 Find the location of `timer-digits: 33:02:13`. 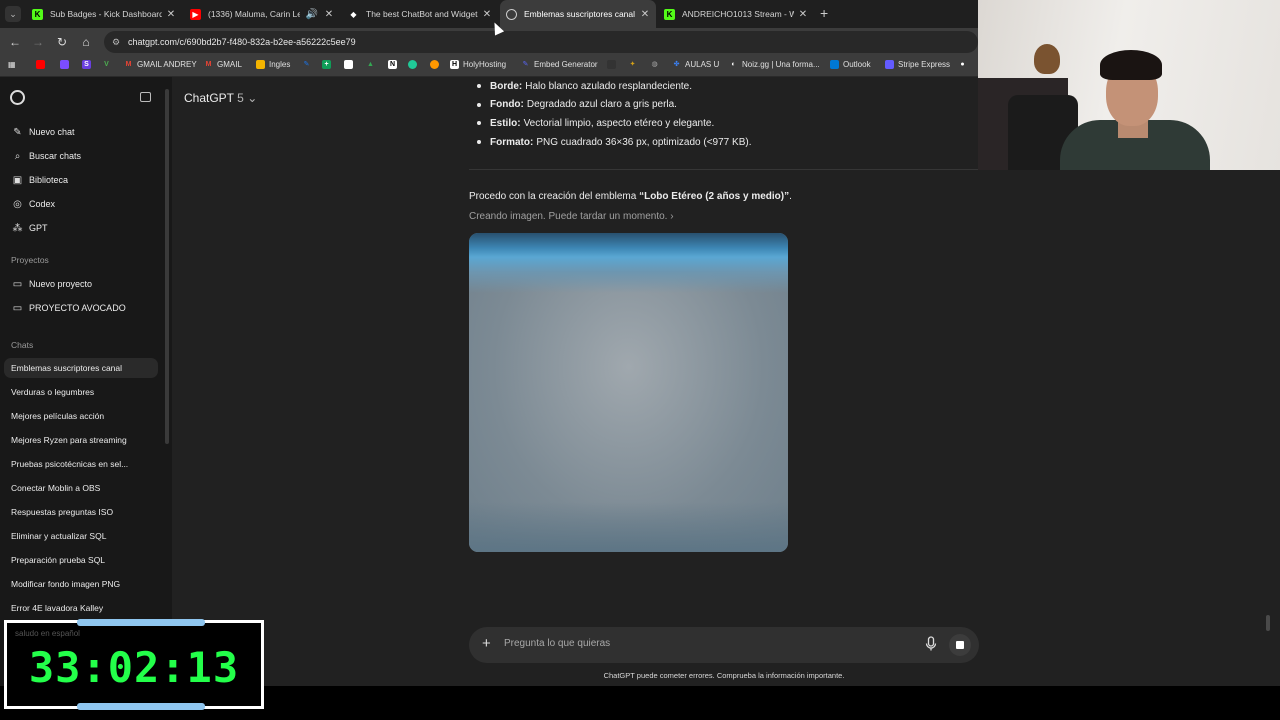

timer-digits: 33:02:13 is located at coordinates (134, 667).